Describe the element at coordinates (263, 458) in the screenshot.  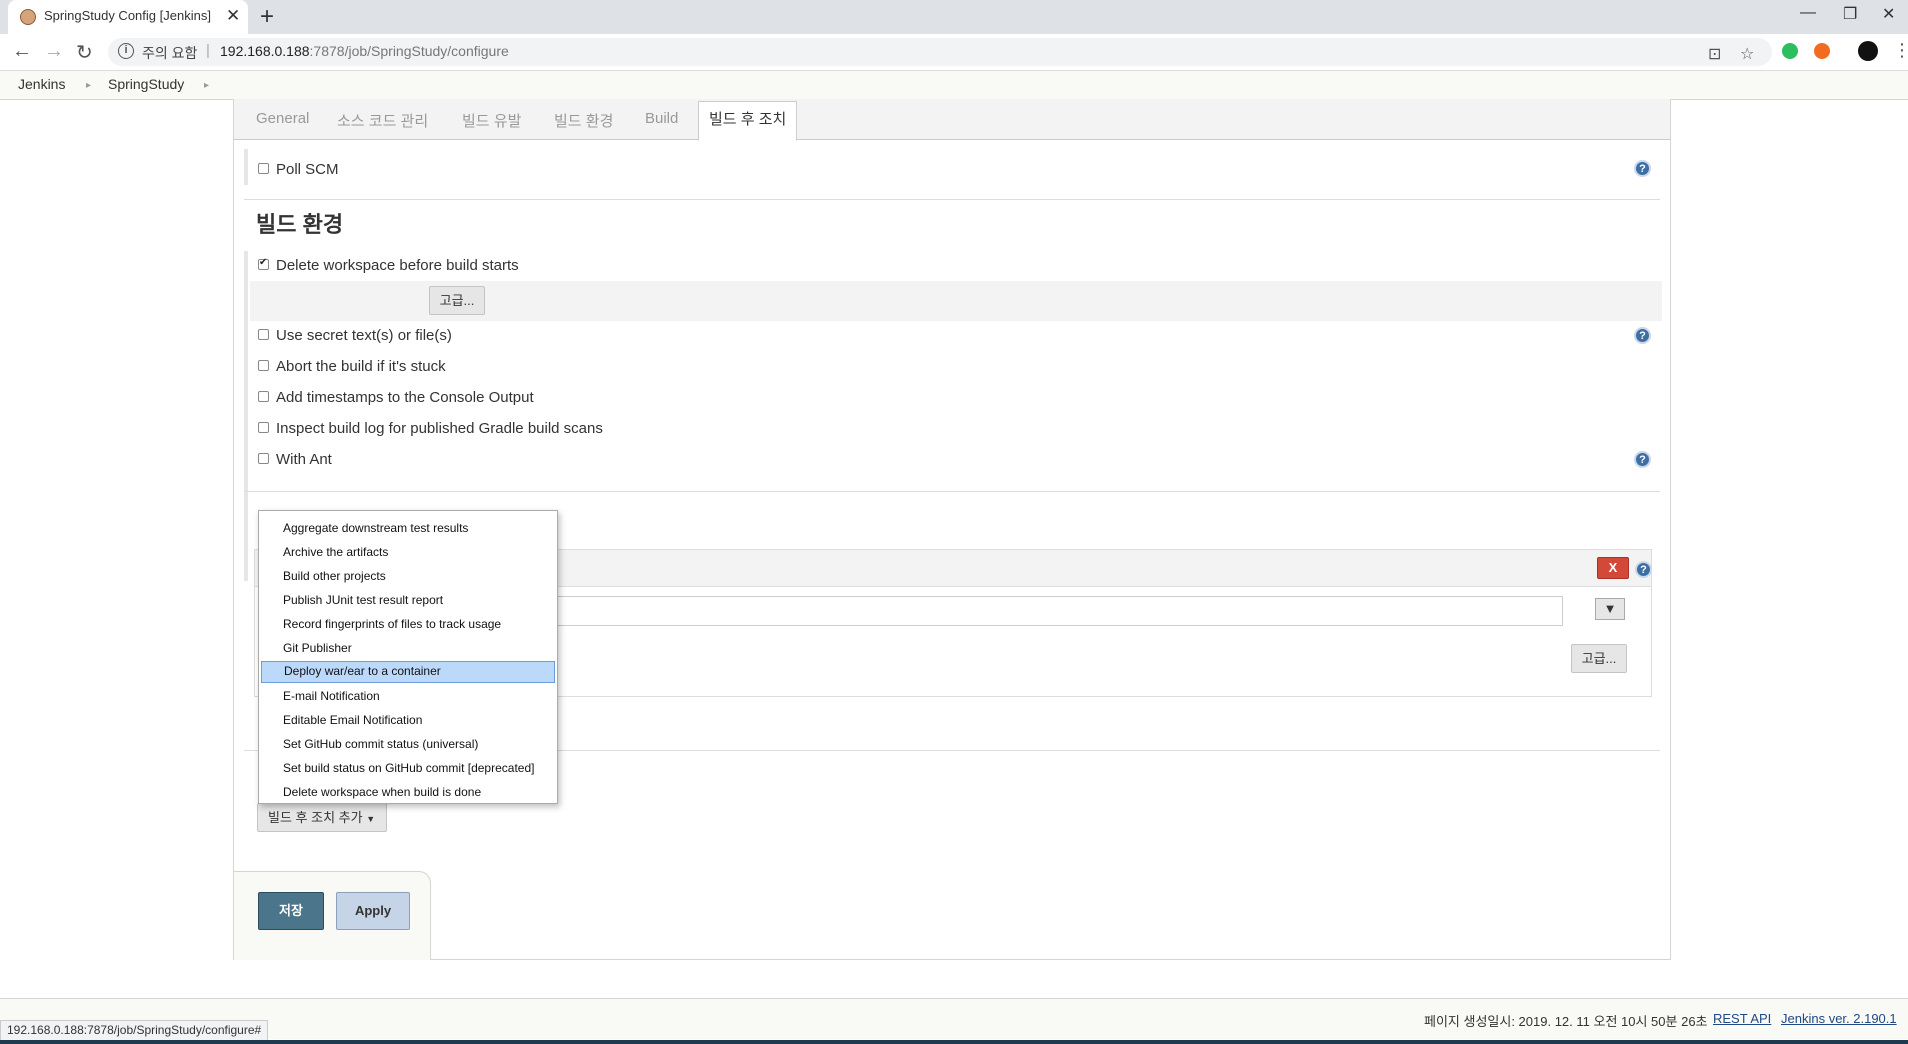
I see `with-ant-checkbox` at that location.